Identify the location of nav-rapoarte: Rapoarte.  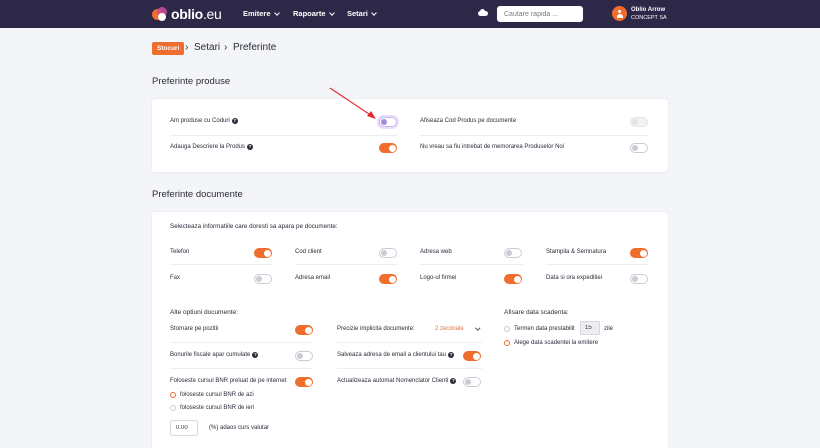
(314, 13).